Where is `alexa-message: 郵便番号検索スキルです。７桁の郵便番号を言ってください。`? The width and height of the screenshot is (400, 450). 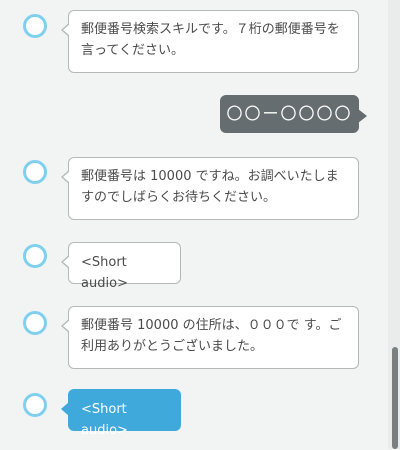 alexa-message: 郵便番号検索スキルです。７桁の郵便番号を言ってください。 is located at coordinates (210, 41).